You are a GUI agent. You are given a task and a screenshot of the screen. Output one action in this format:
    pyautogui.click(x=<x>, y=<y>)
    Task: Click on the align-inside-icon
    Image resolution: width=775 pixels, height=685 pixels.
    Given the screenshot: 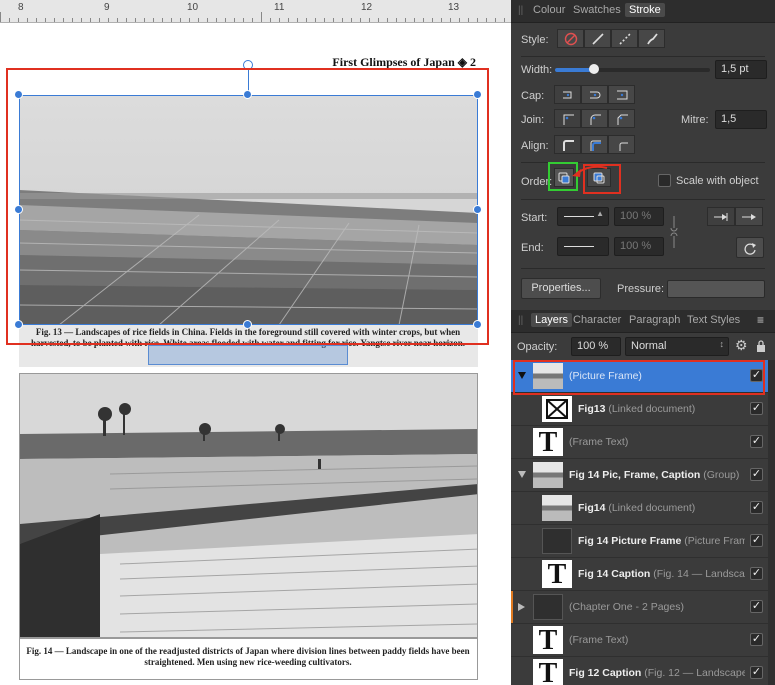 What is the action you would take?
    pyautogui.click(x=594, y=144)
    